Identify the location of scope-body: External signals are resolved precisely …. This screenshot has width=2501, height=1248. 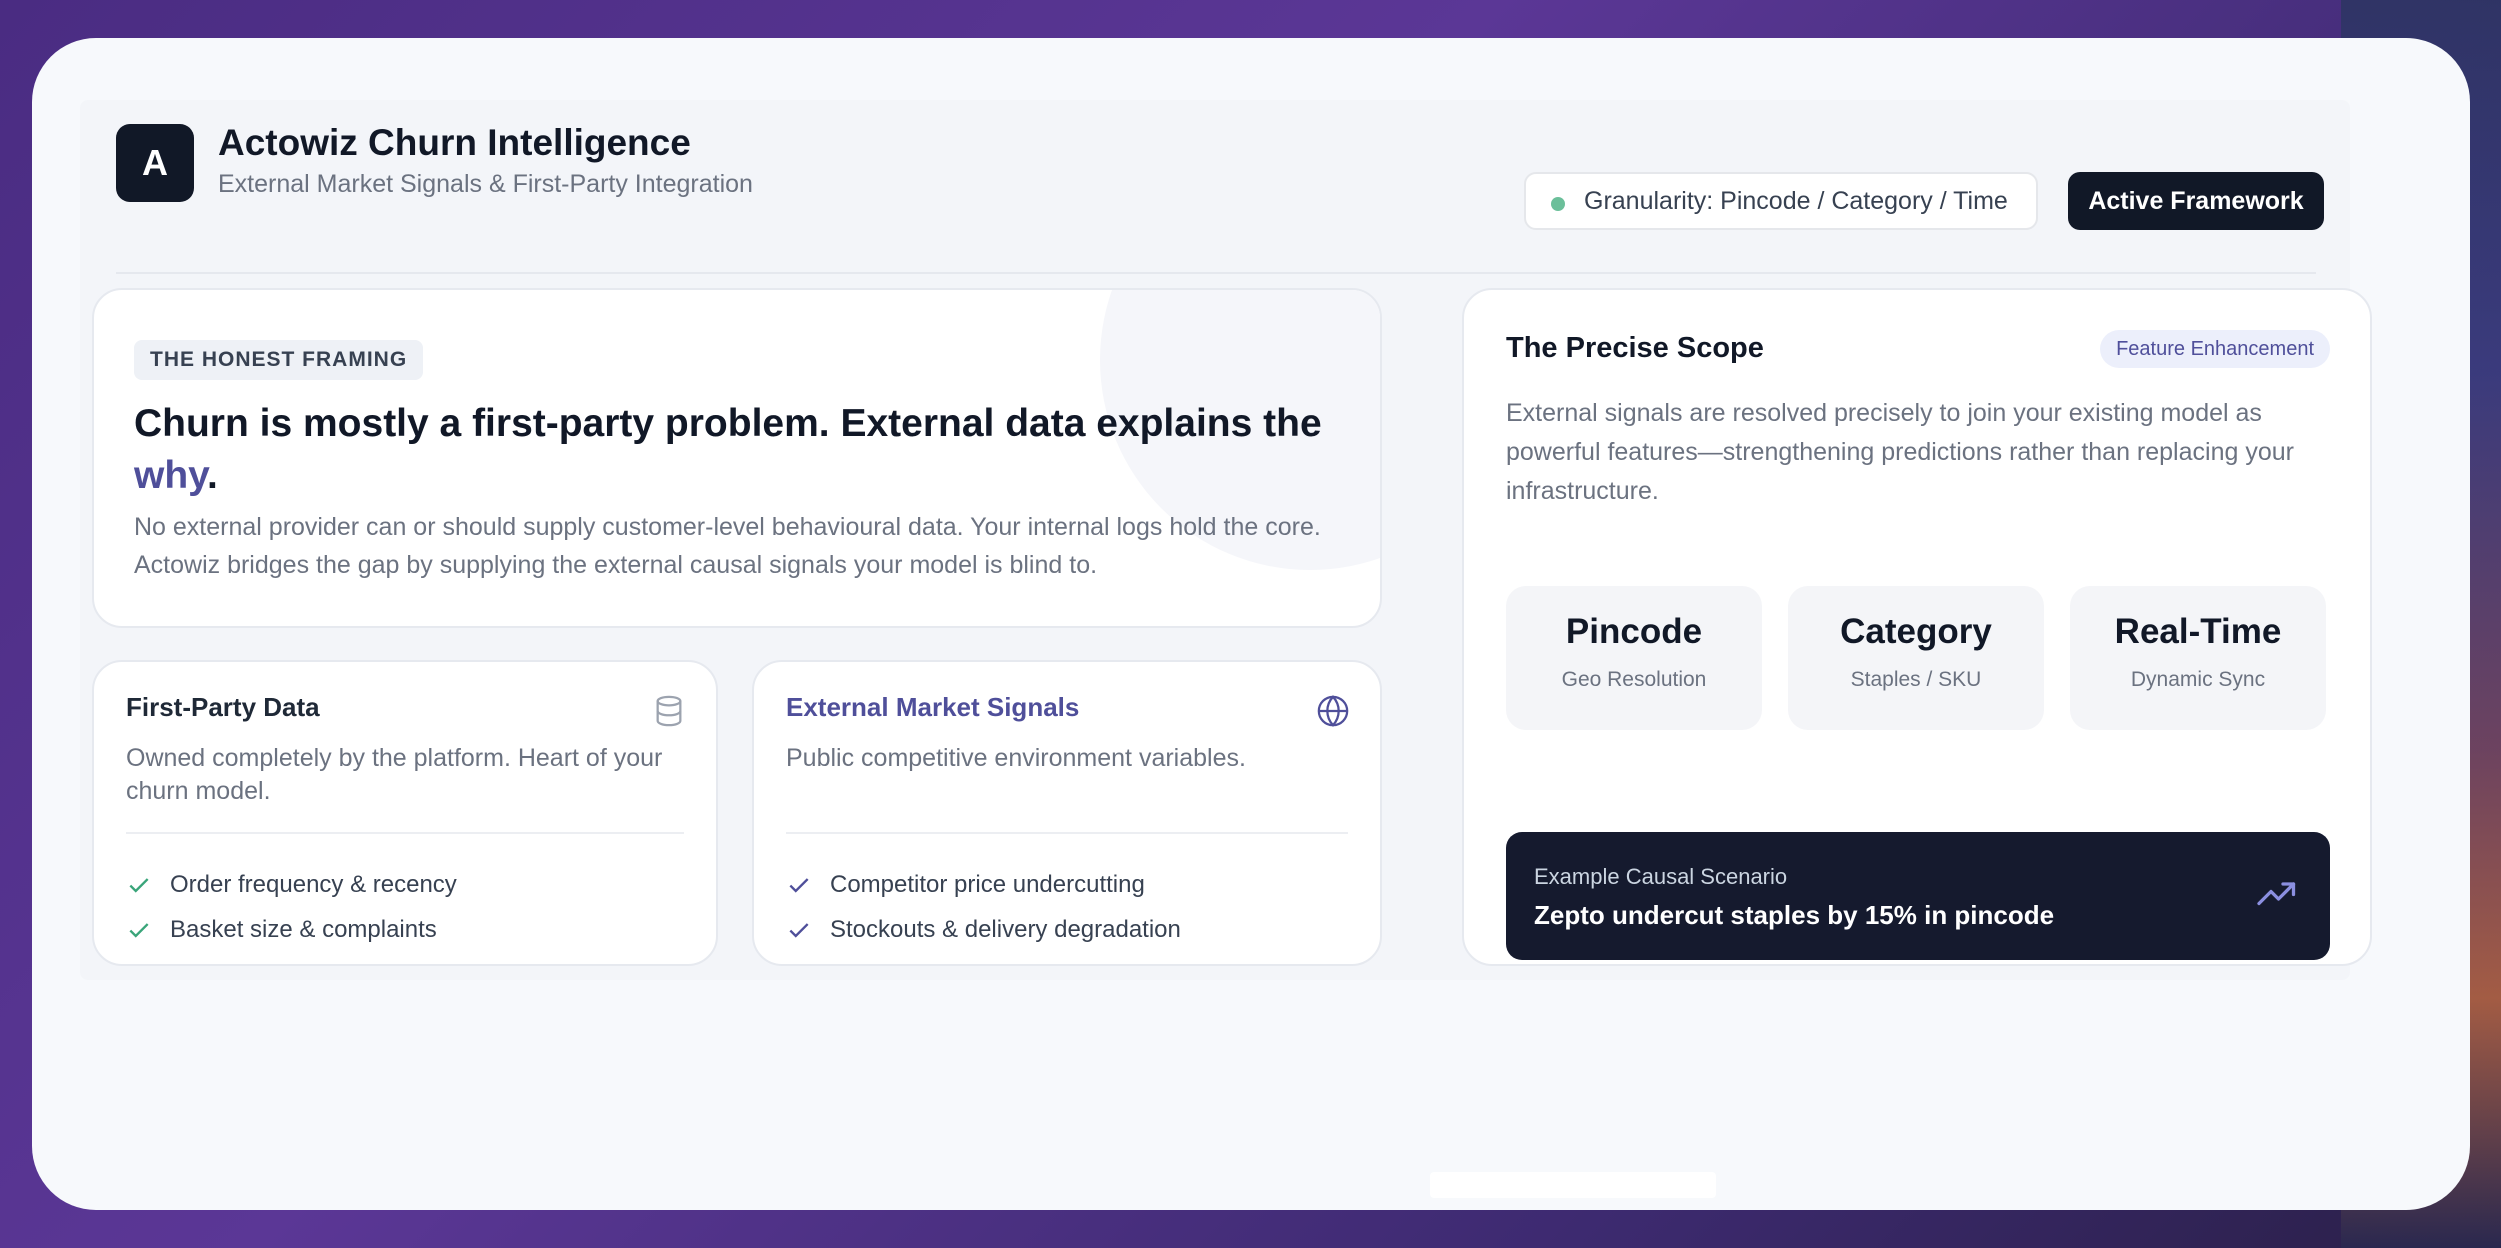
(1900, 452).